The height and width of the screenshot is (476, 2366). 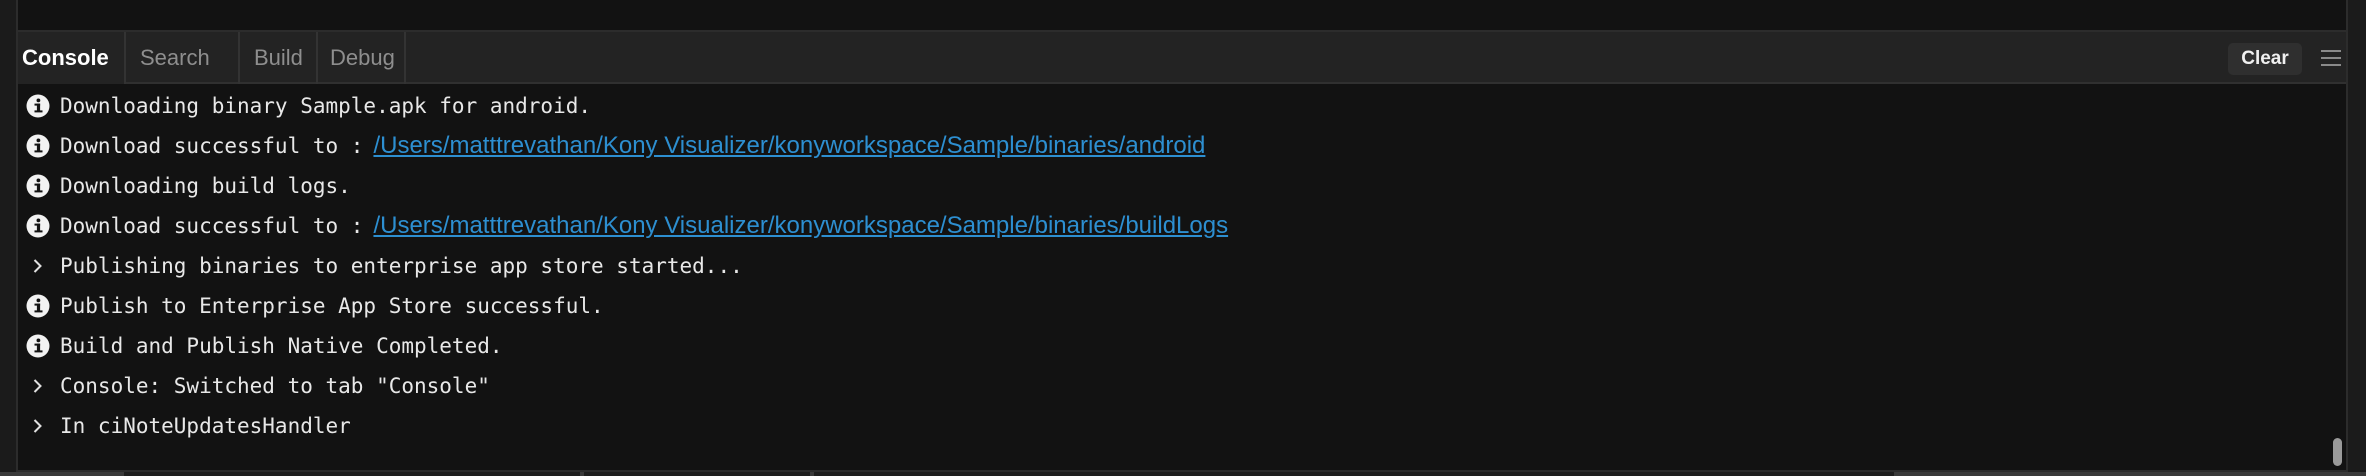 What do you see at coordinates (1182, 58) in the screenshot?
I see `panel-tab-bar: Console Search Build Debug Clear` at bounding box center [1182, 58].